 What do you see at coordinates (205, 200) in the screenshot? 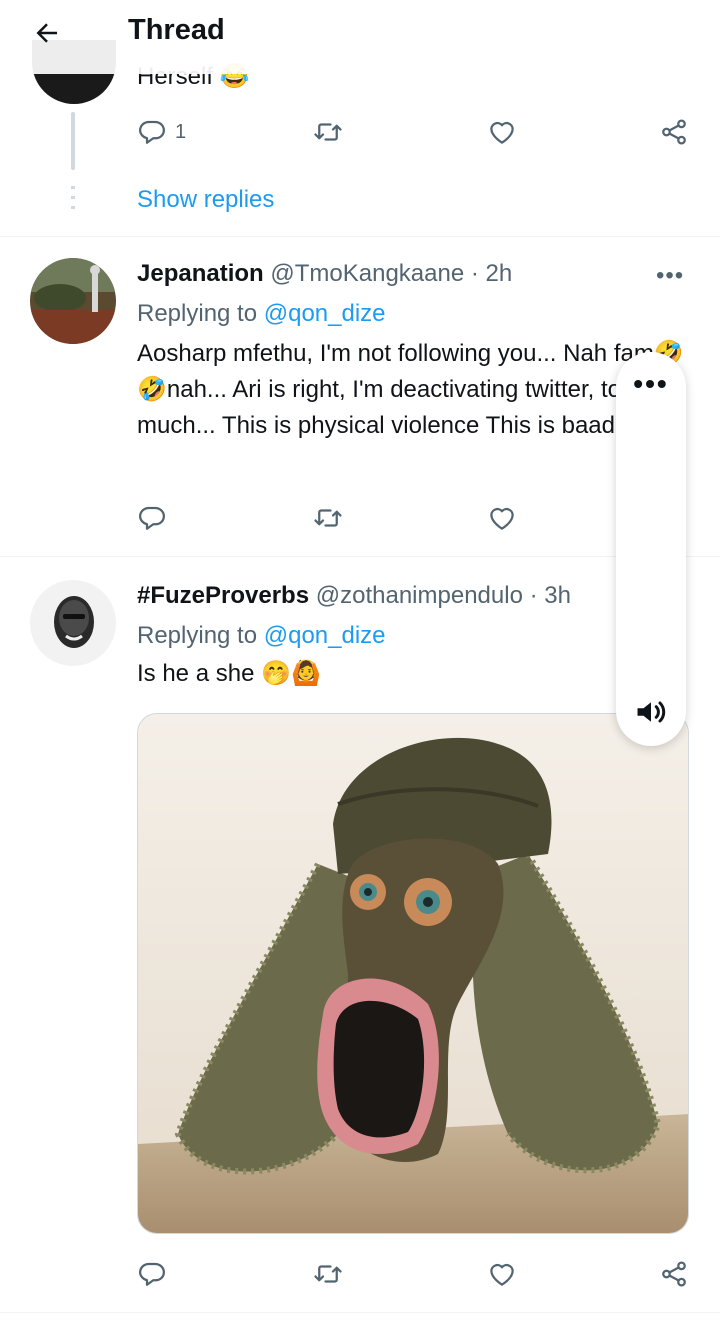
I see `show-replies-link: Show replies` at bounding box center [205, 200].